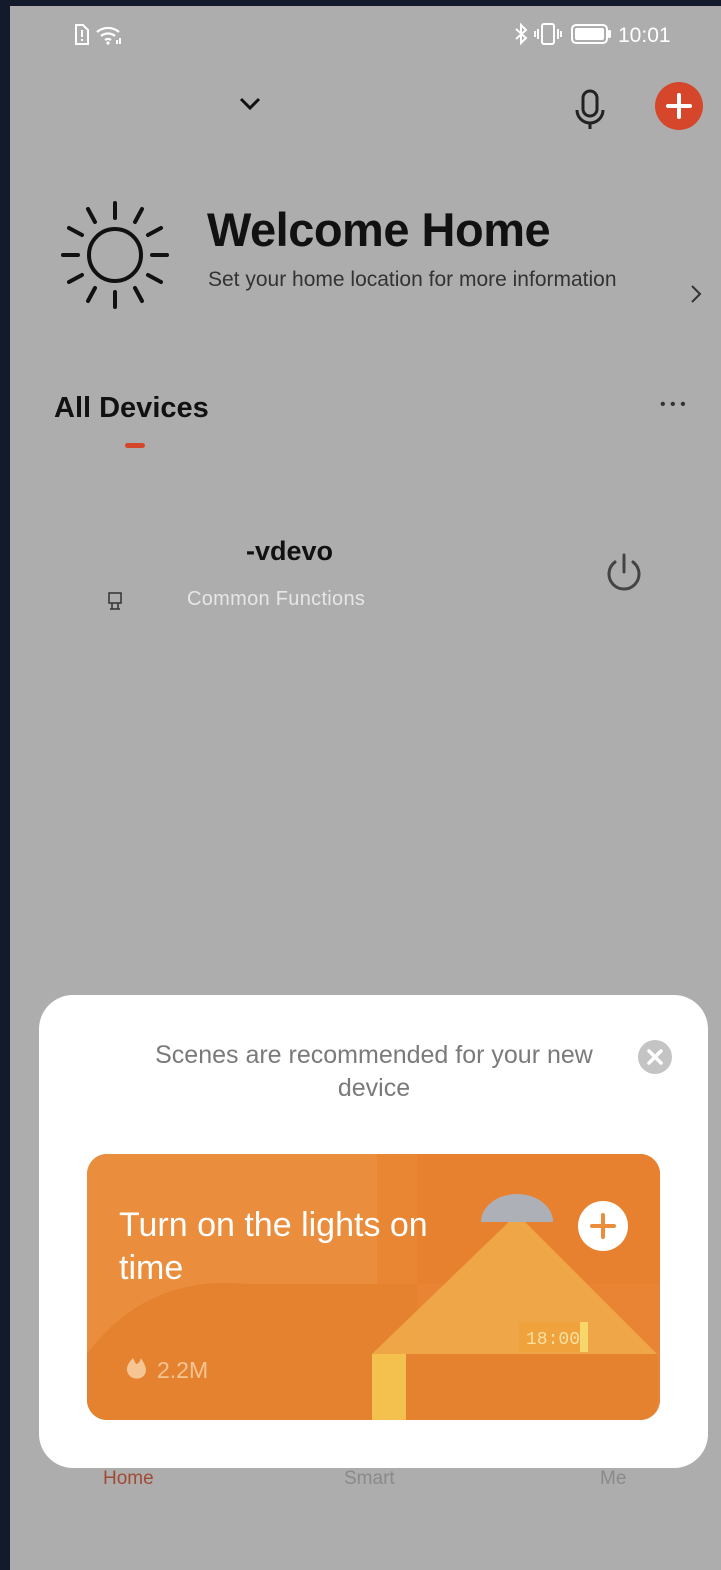 The height and width of the screenshot is (1570, 721). I want to click on close-button, so click(655, 1057).